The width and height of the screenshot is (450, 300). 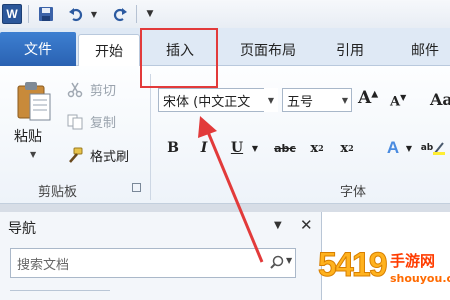 I want to click on watermark-domain: shouyou.com, so click(x=420, y=278).